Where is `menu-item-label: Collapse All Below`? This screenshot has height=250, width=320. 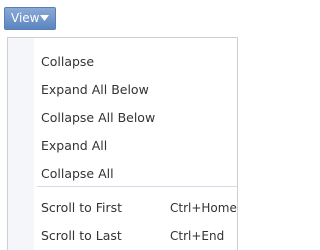
menu-item-label: Collapse All Below is located at coordinates (98, 117).